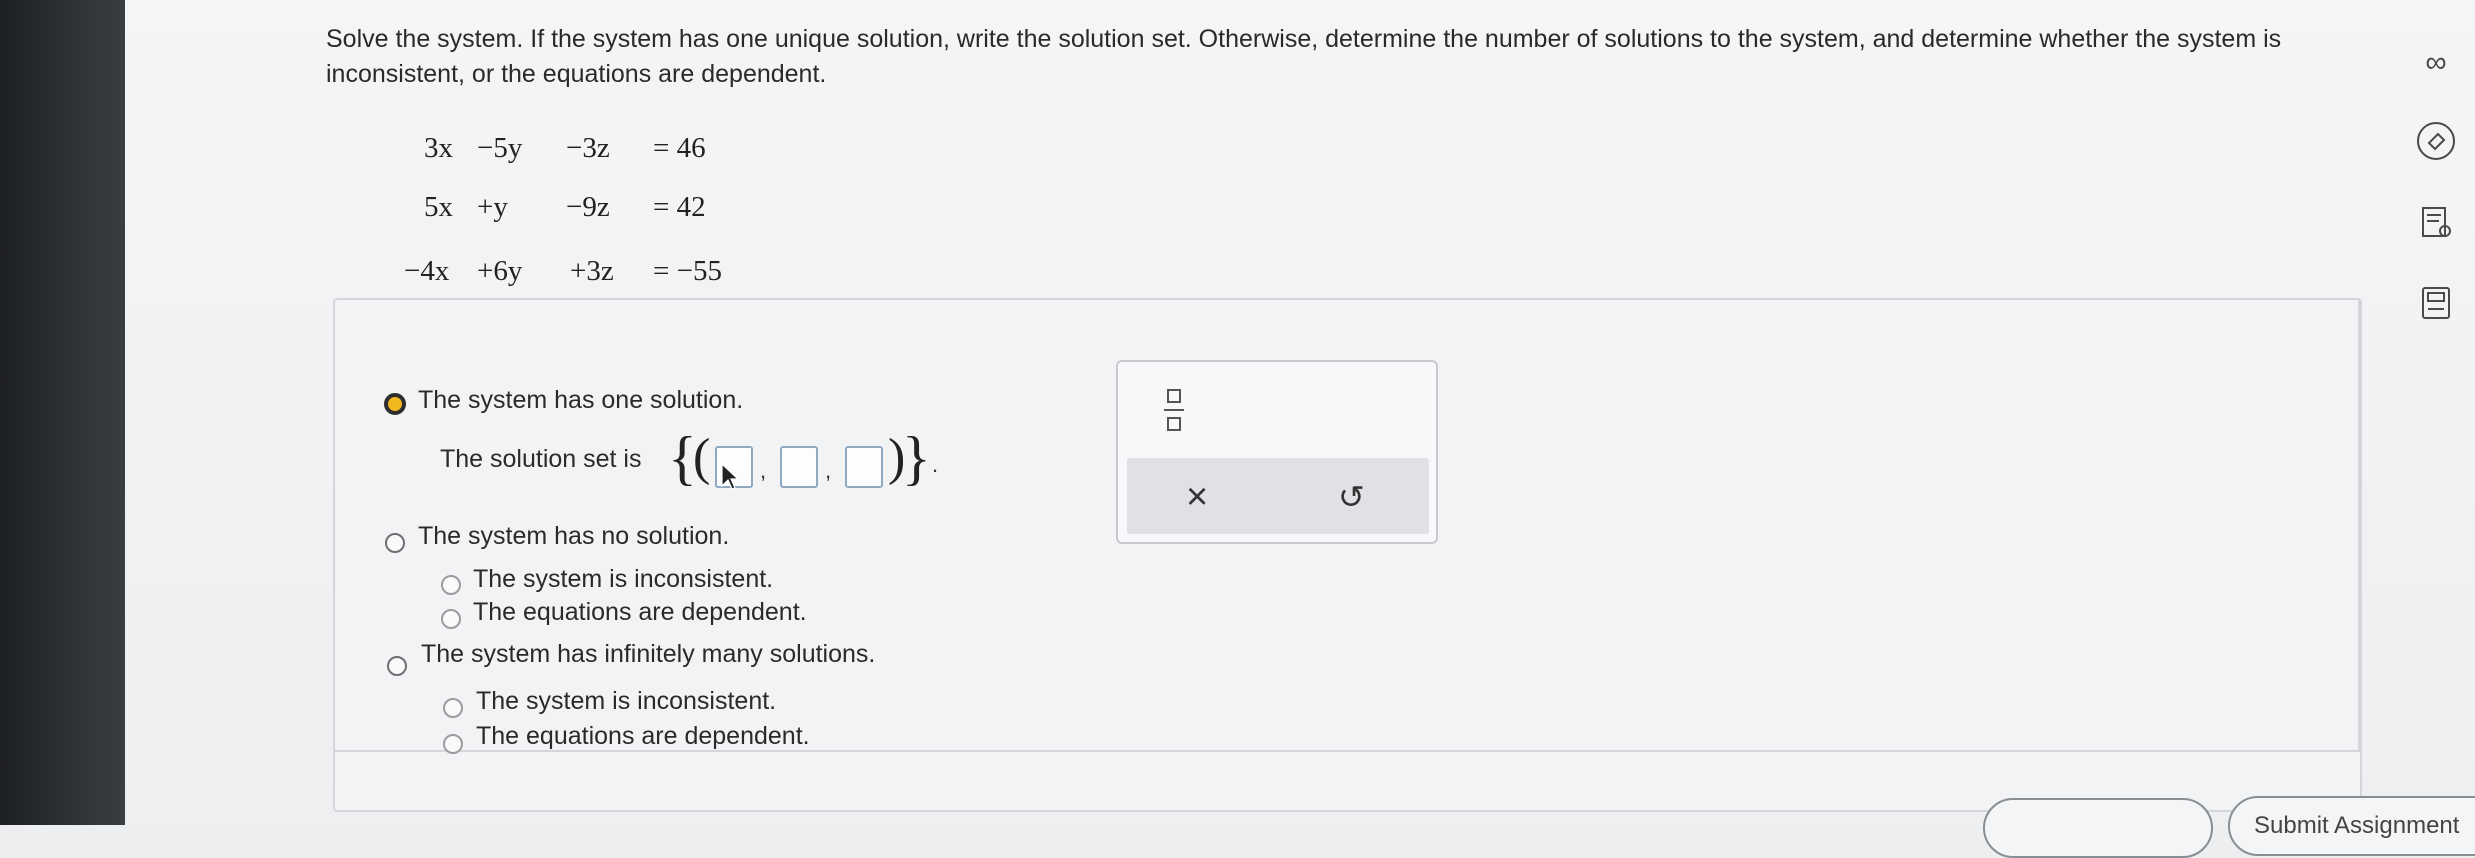  Describe the element at coordinates (574, 536) in the screenshot. I see `option-no-solution-label: The system has no solution.` at that location.